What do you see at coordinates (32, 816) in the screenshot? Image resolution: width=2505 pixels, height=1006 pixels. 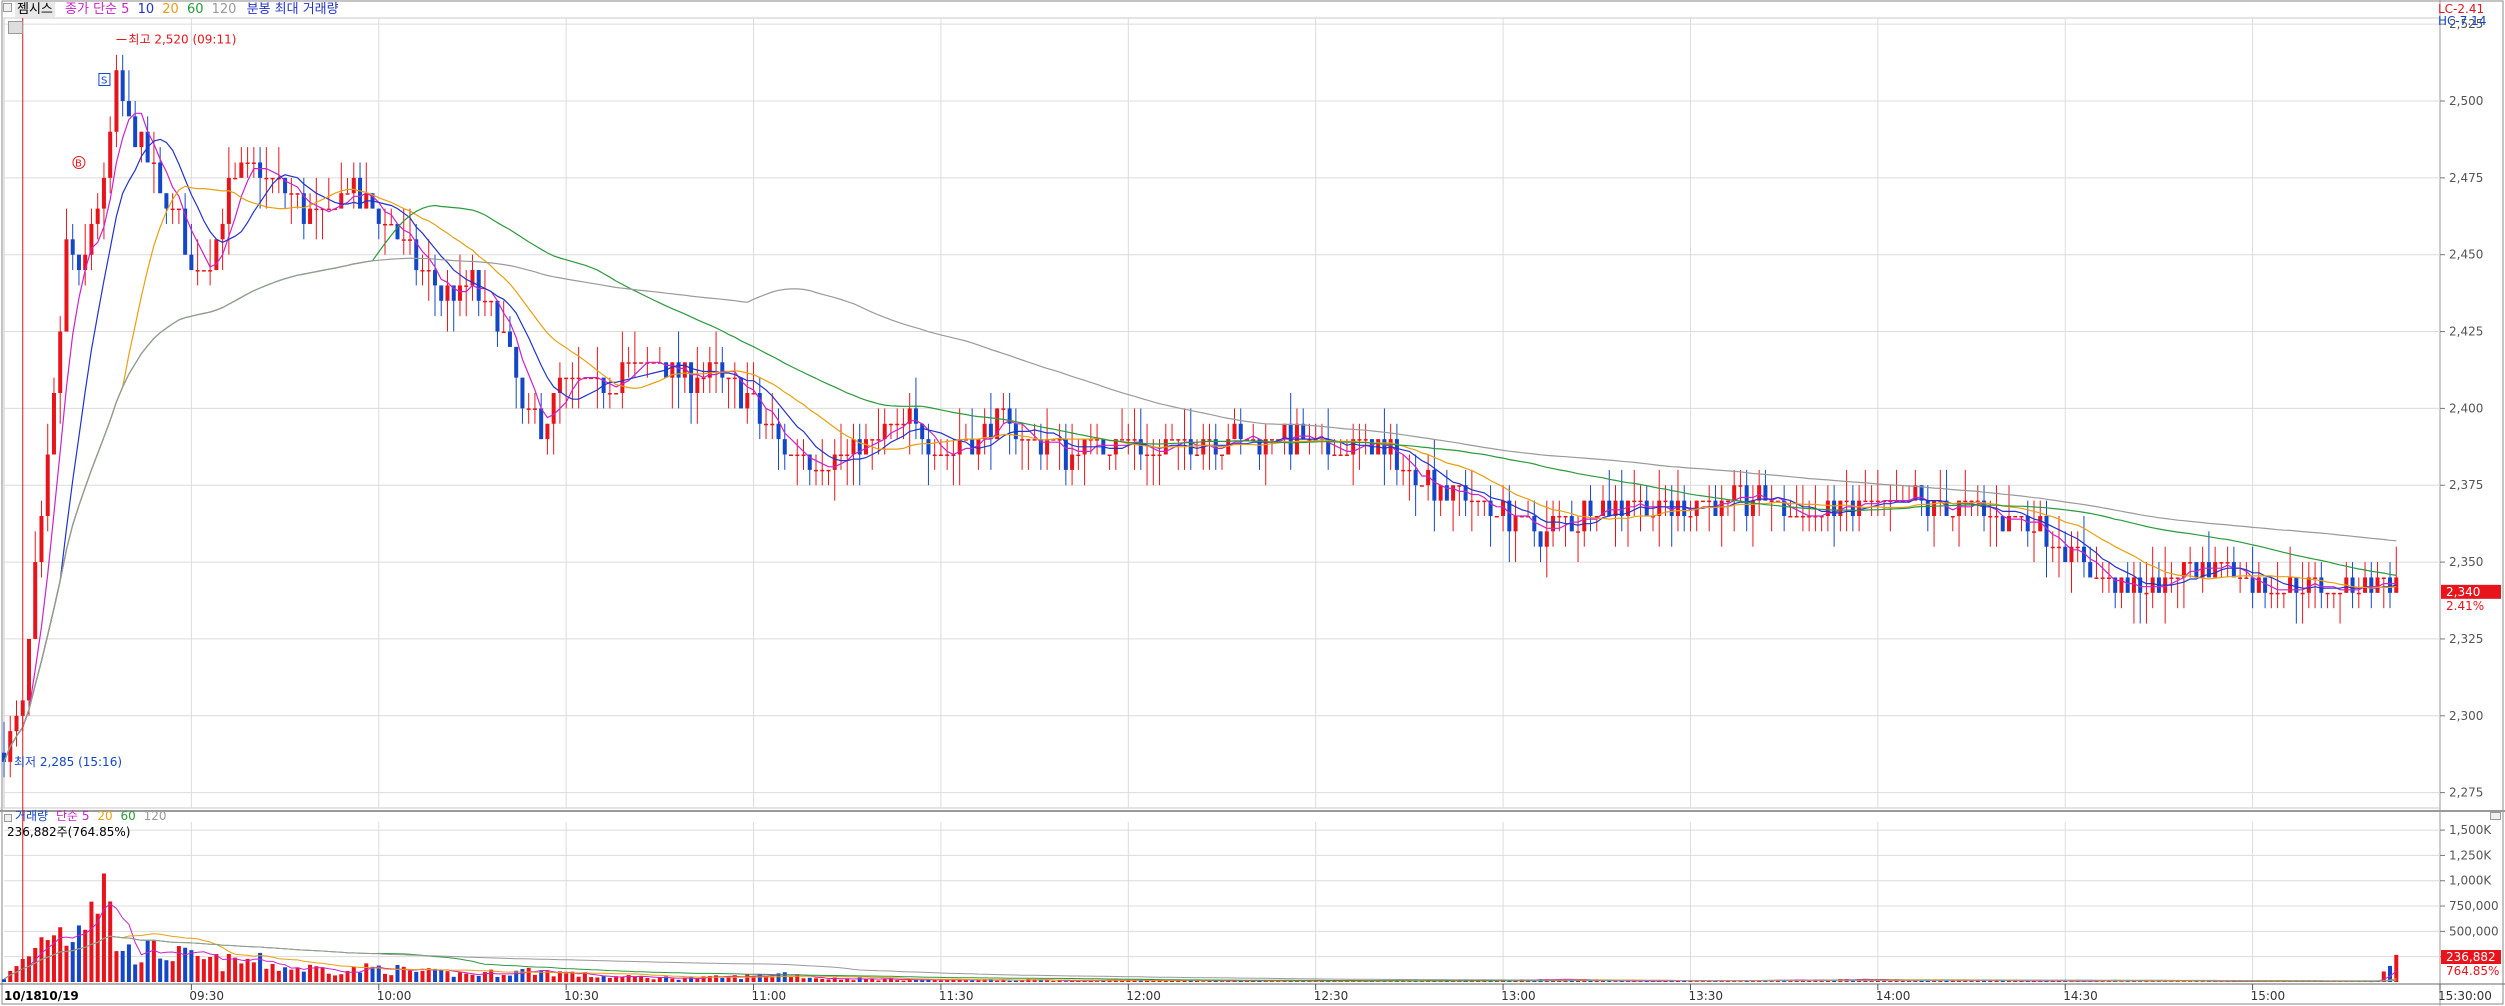 I see `volume-title: 거래량` at bounding box center [32, 816].